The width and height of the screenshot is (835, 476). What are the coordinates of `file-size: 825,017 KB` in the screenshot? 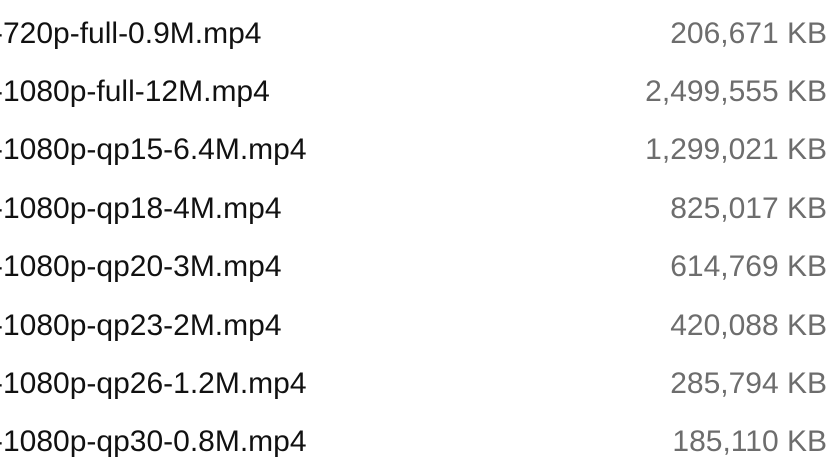 It's located at (748, 208).